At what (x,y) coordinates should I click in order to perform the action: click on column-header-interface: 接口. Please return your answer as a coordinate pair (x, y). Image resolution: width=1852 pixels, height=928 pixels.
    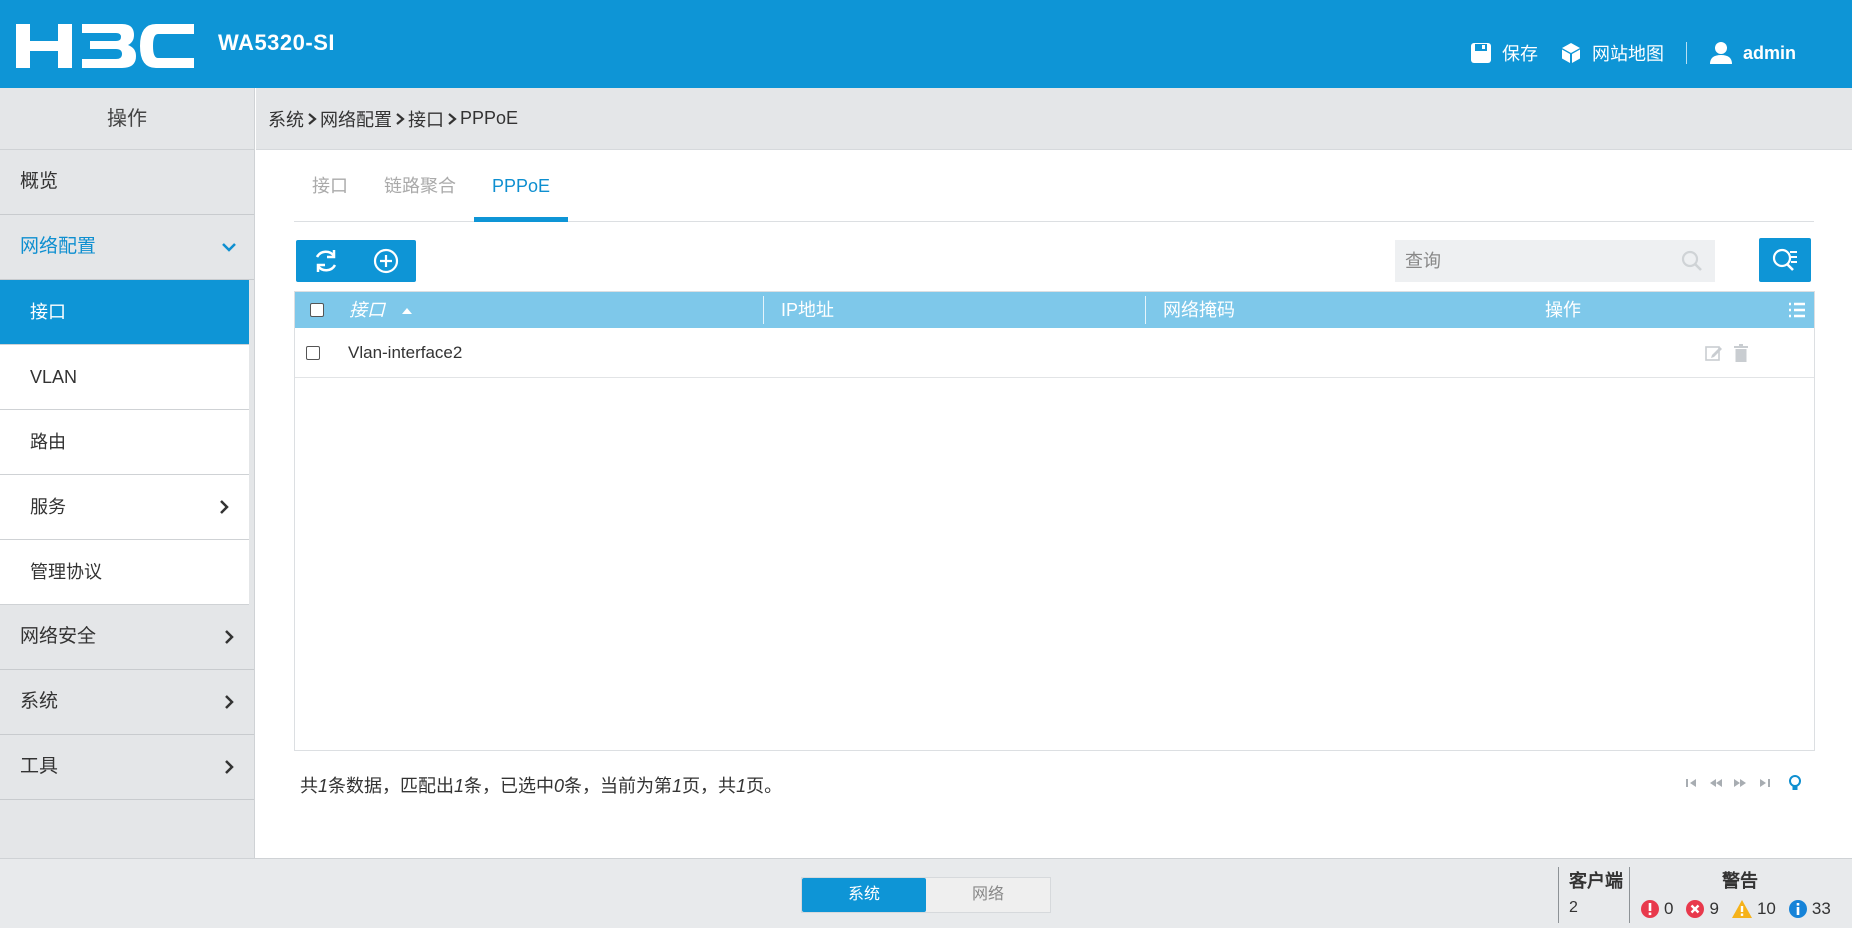
    Looking at the image, I should click on (381, 310).